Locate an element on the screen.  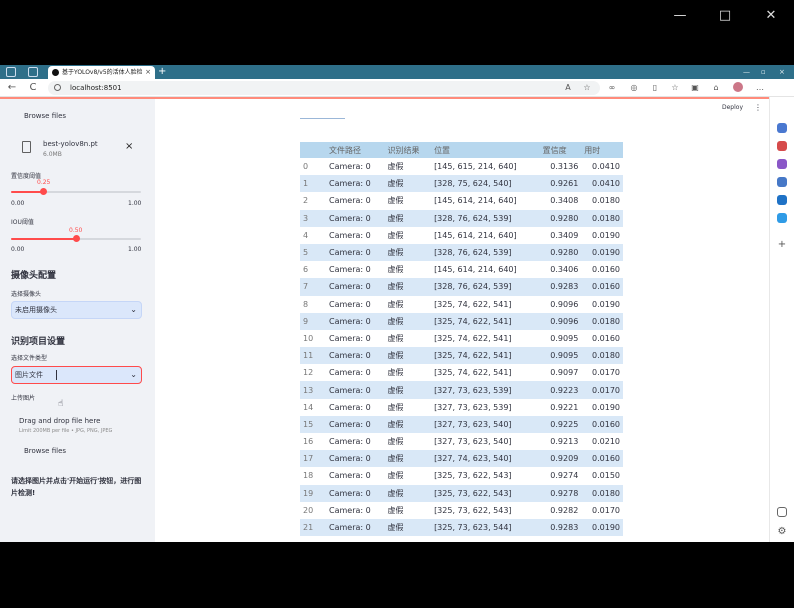
project-section-title: 识别项目设置 is located at coordinates (38, 342).